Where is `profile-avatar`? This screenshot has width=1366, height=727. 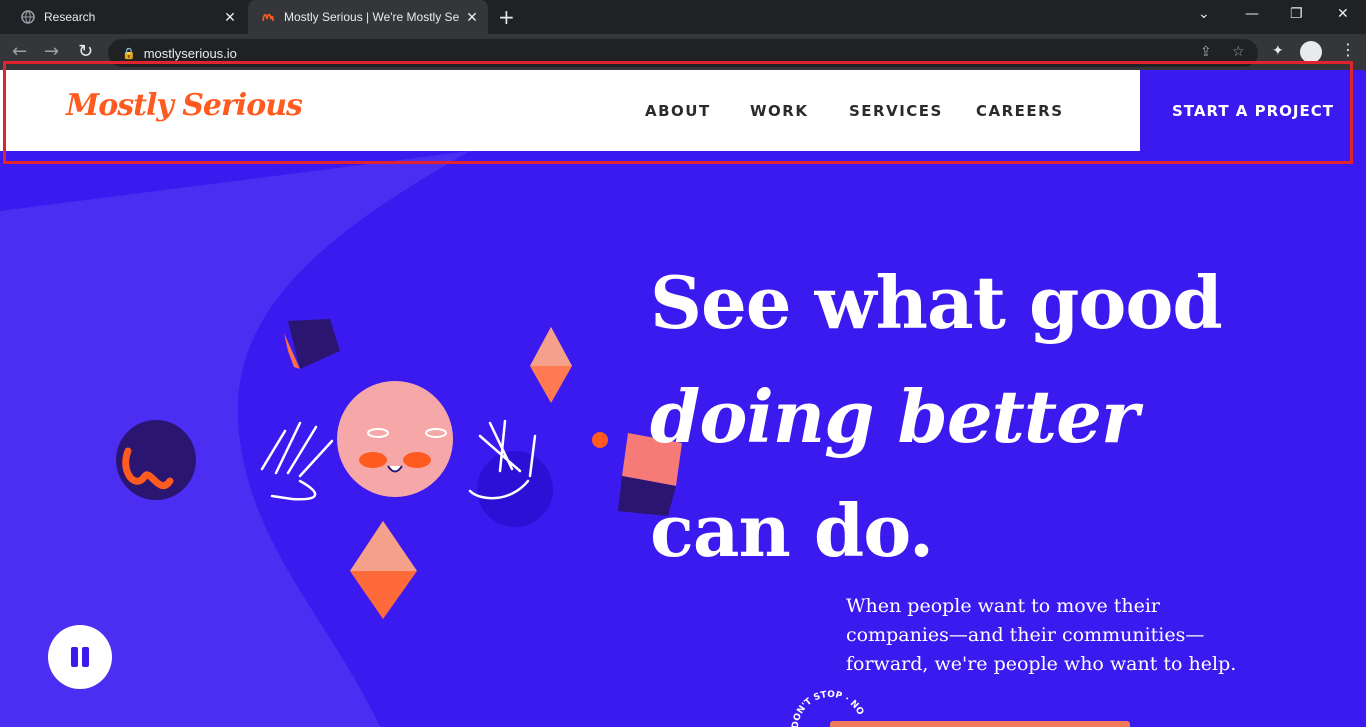 profile-avatar is located at coordinates (1311, 52).